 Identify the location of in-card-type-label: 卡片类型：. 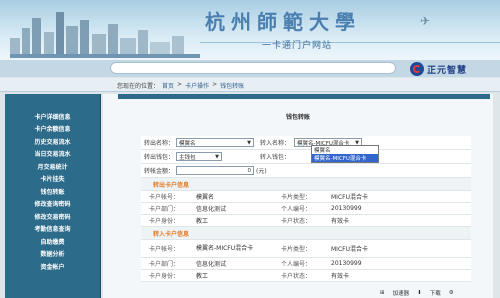
(296, 249).